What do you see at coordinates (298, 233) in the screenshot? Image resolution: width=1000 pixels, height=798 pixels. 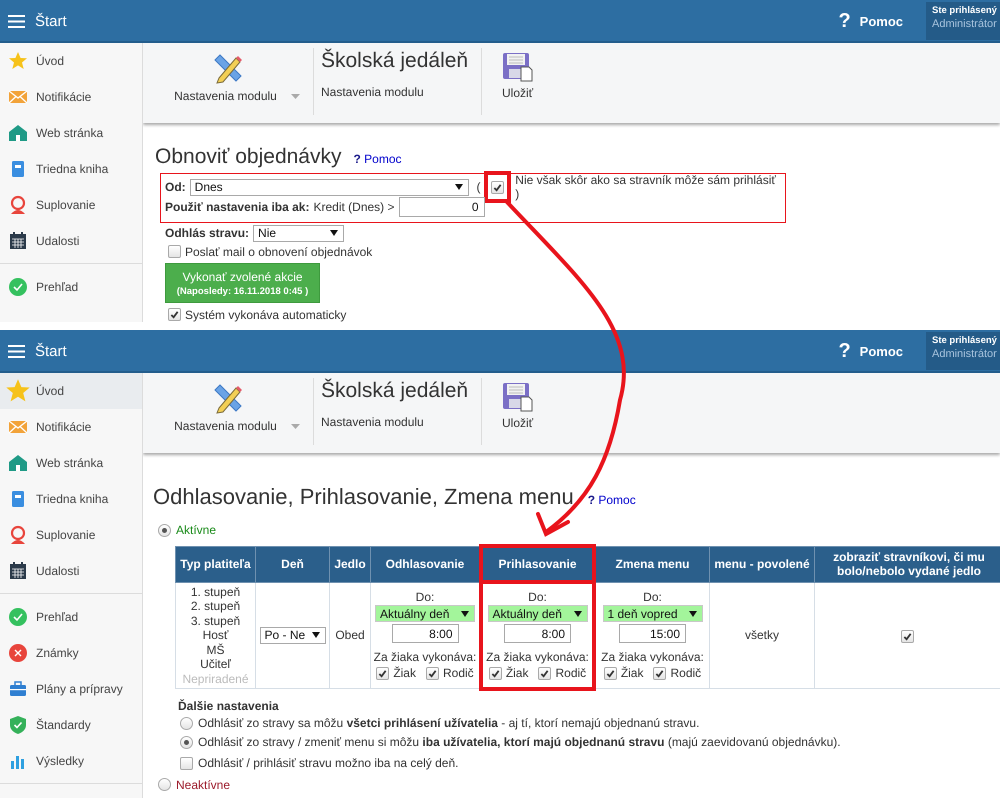 I see `dropdown: Nie` at bounding box center [298, 233].